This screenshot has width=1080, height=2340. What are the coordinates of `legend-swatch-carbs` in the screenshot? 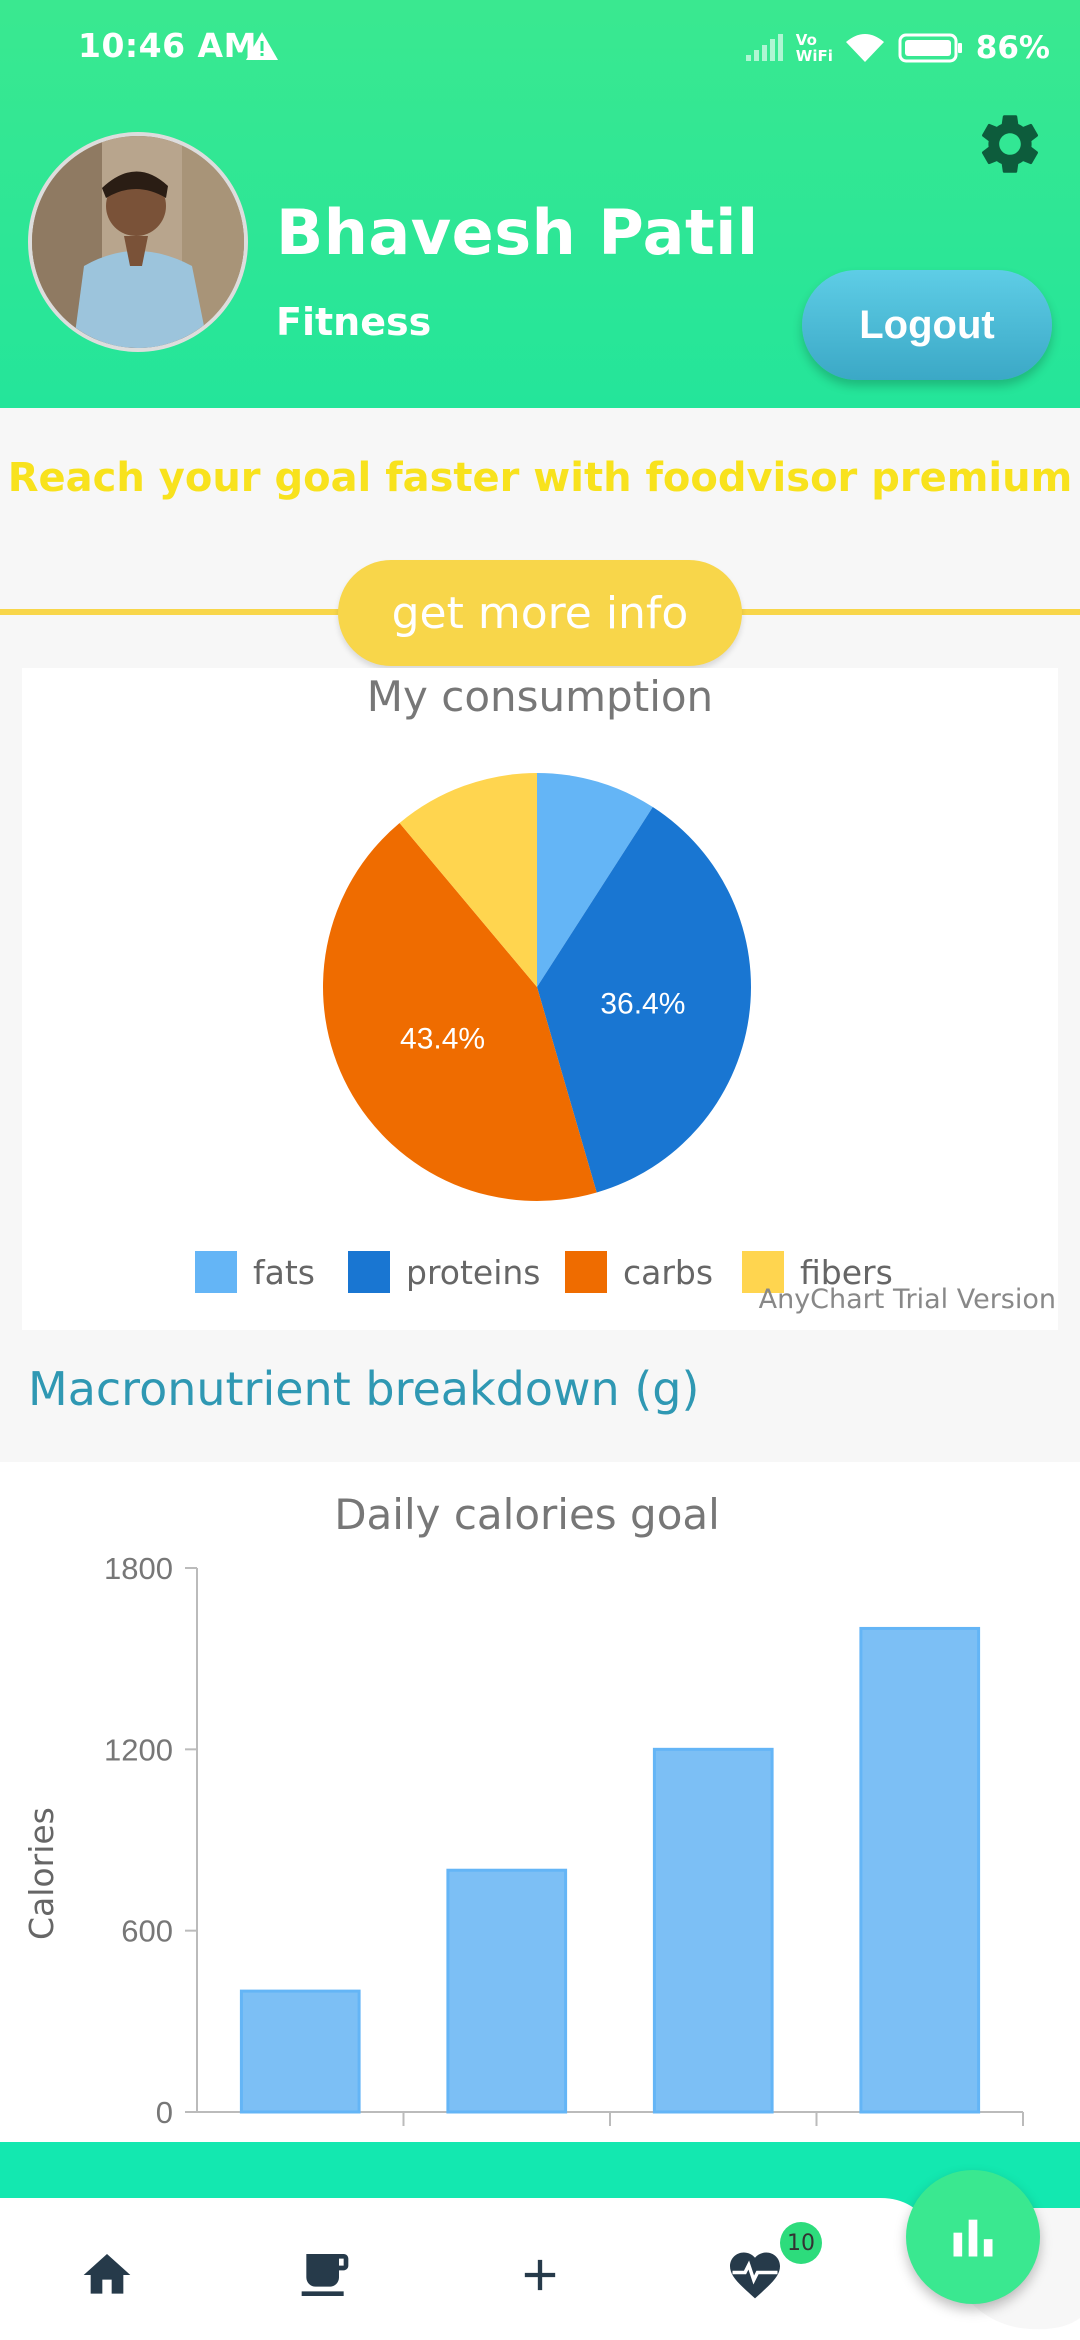 It's located at (586, 1272).